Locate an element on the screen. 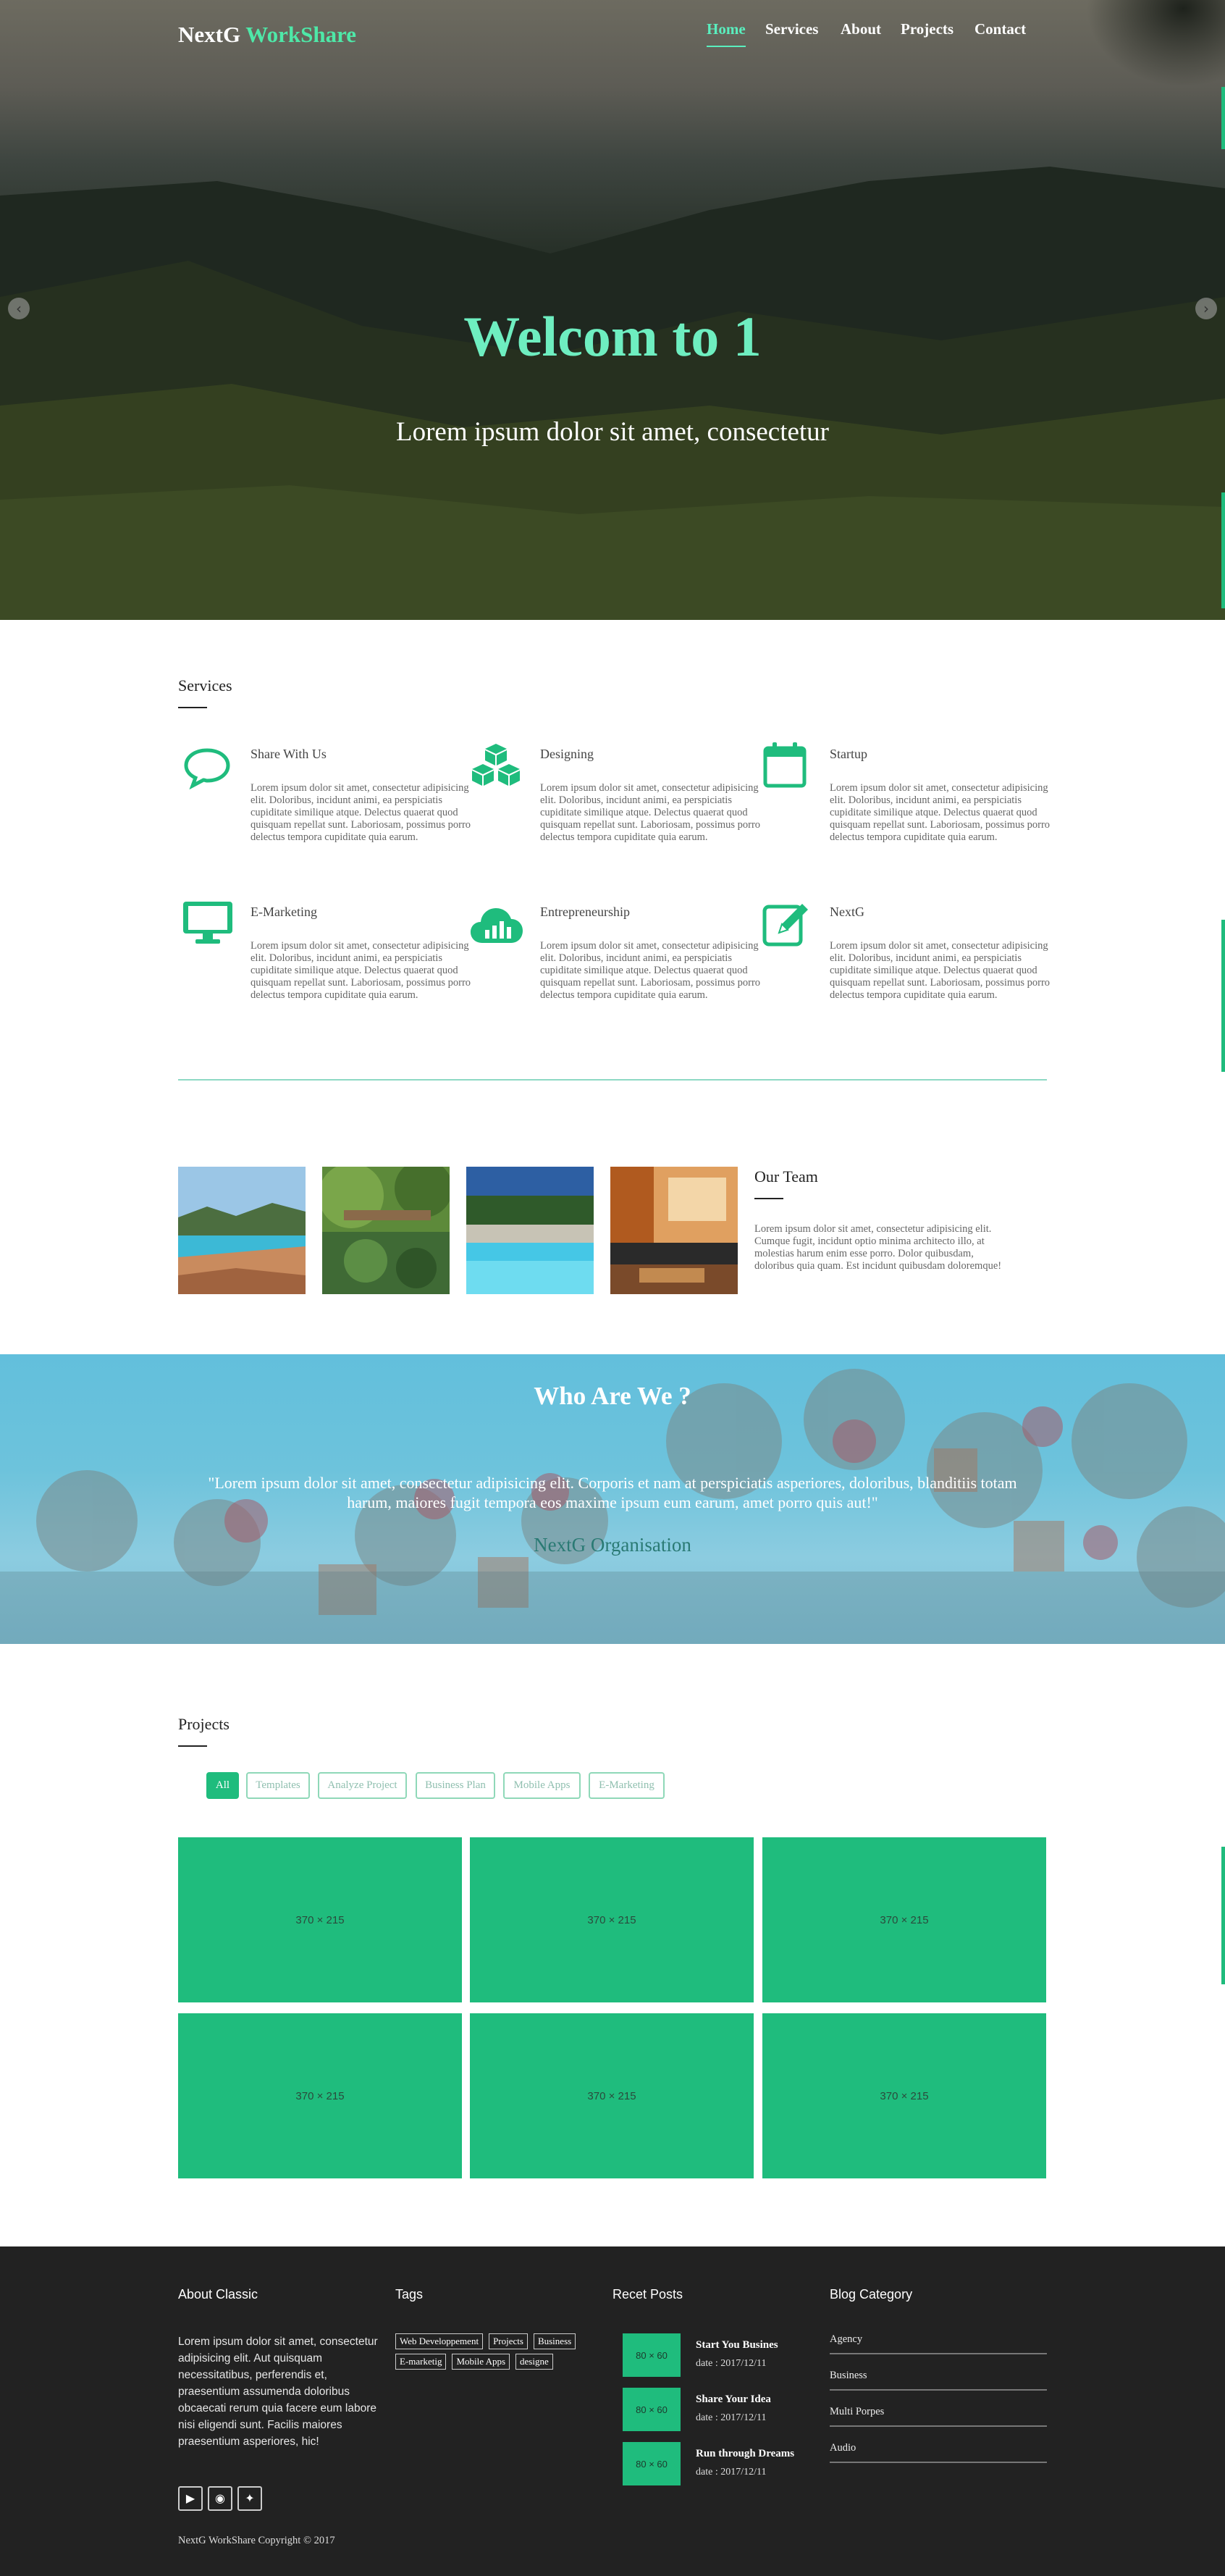 The width and height of the screenshot is (1225, 2576). brand-accent: WorkShare is located at coordinates (301, 34).